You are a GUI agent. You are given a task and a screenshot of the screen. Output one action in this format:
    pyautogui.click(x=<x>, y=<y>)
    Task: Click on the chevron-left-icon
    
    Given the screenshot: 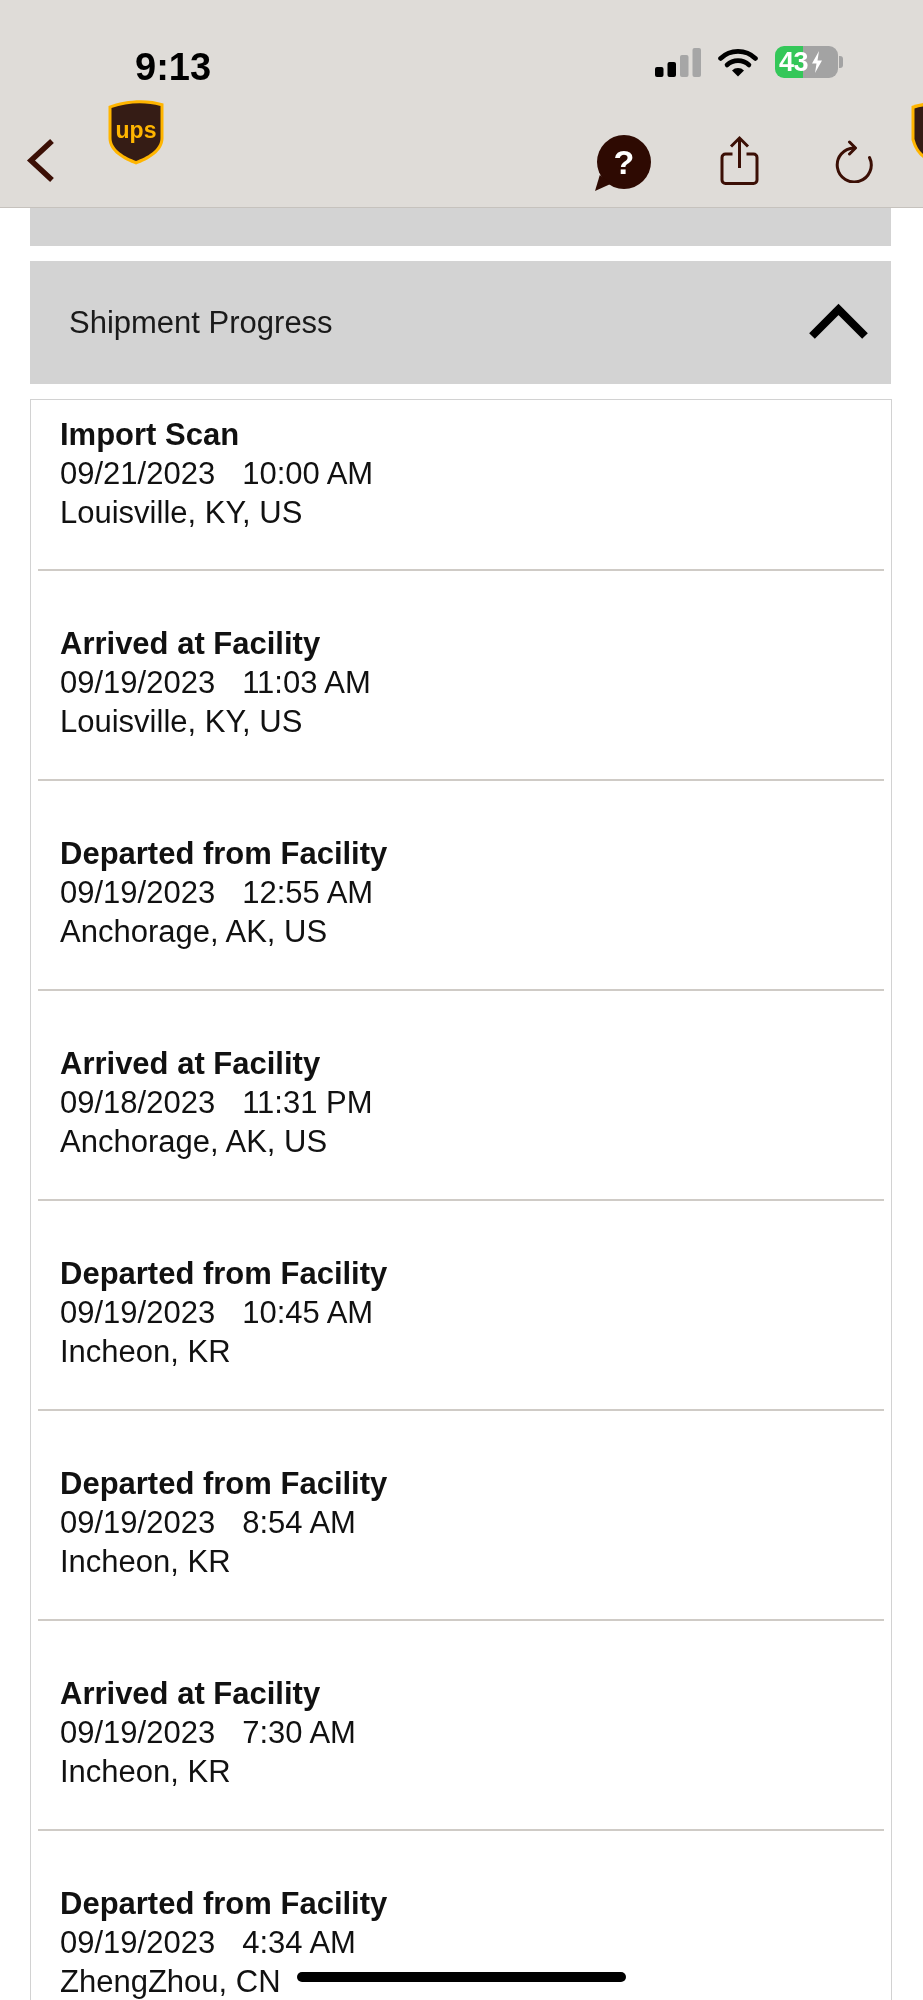 What is the action you would take?
    pyautogui.click(x=41, y=160)
    